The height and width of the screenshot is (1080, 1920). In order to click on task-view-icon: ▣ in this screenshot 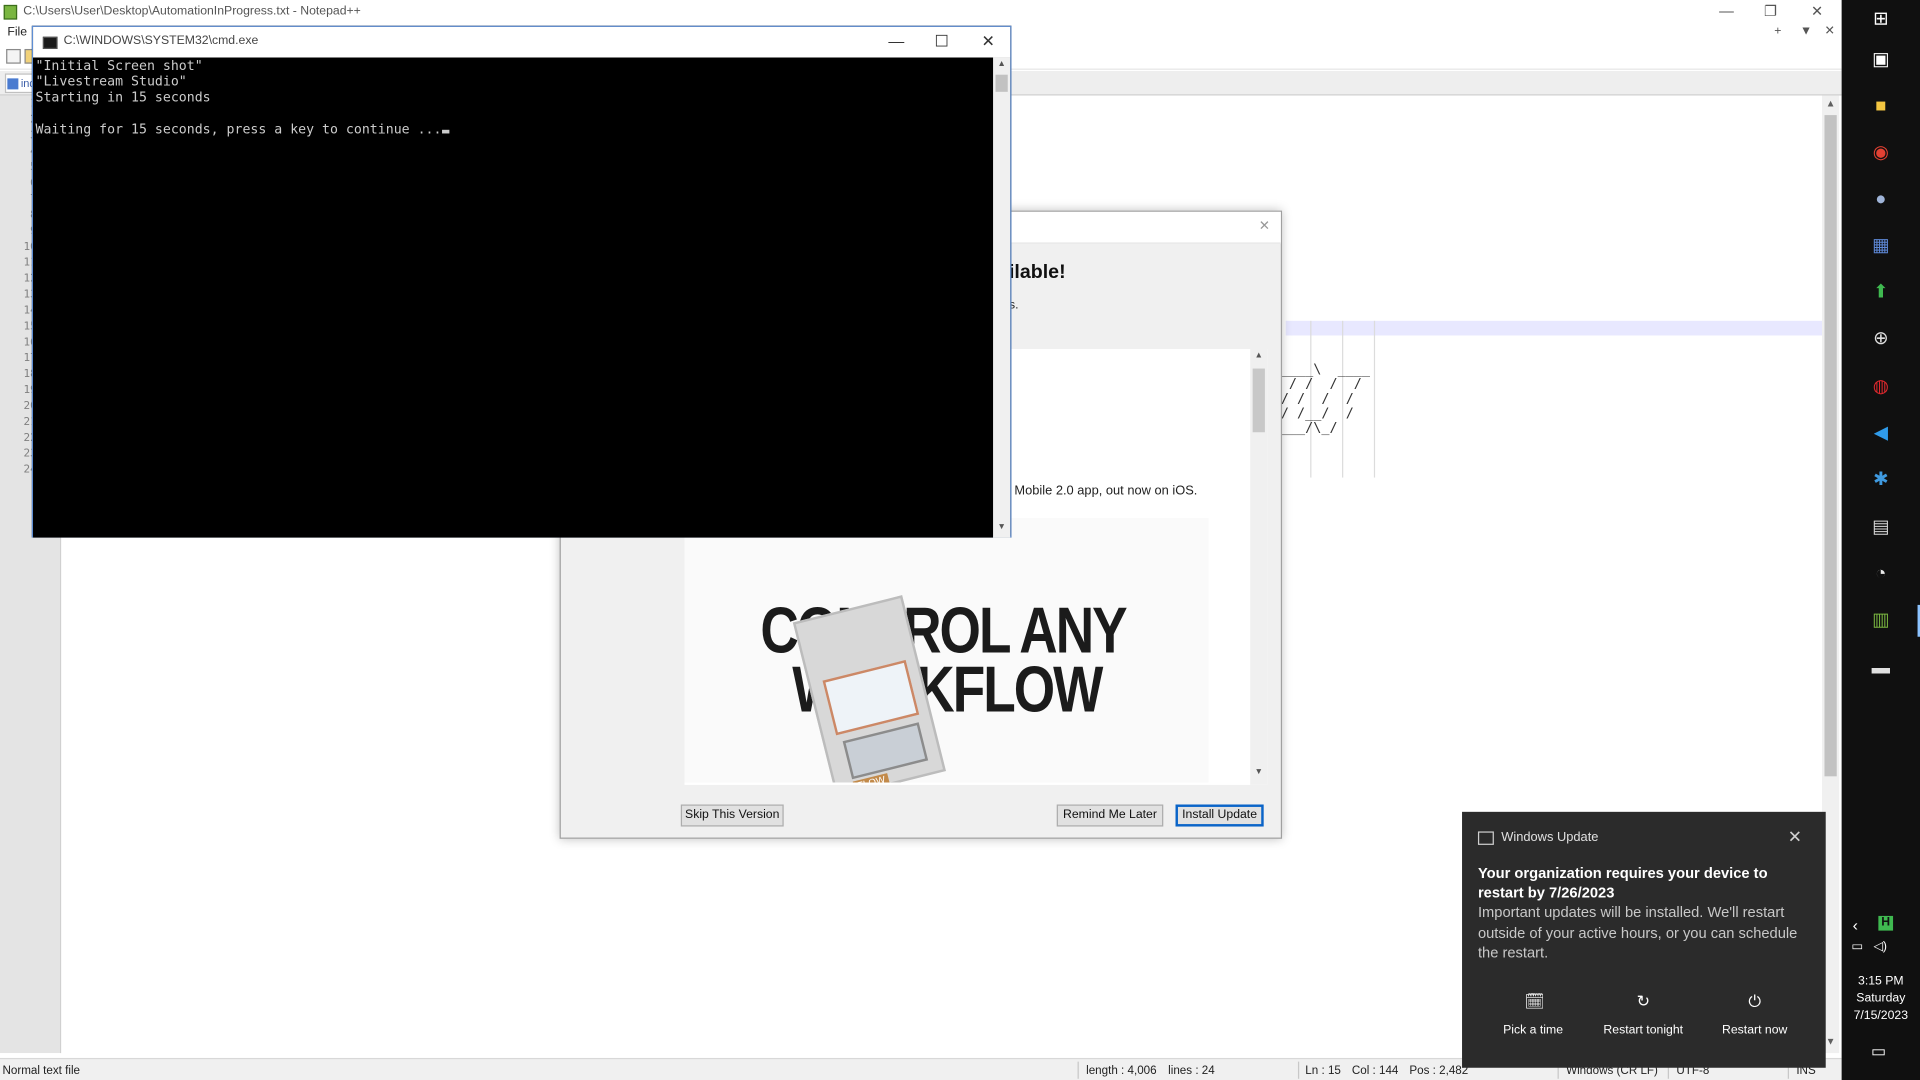, I will do `click(1881, 60)`.